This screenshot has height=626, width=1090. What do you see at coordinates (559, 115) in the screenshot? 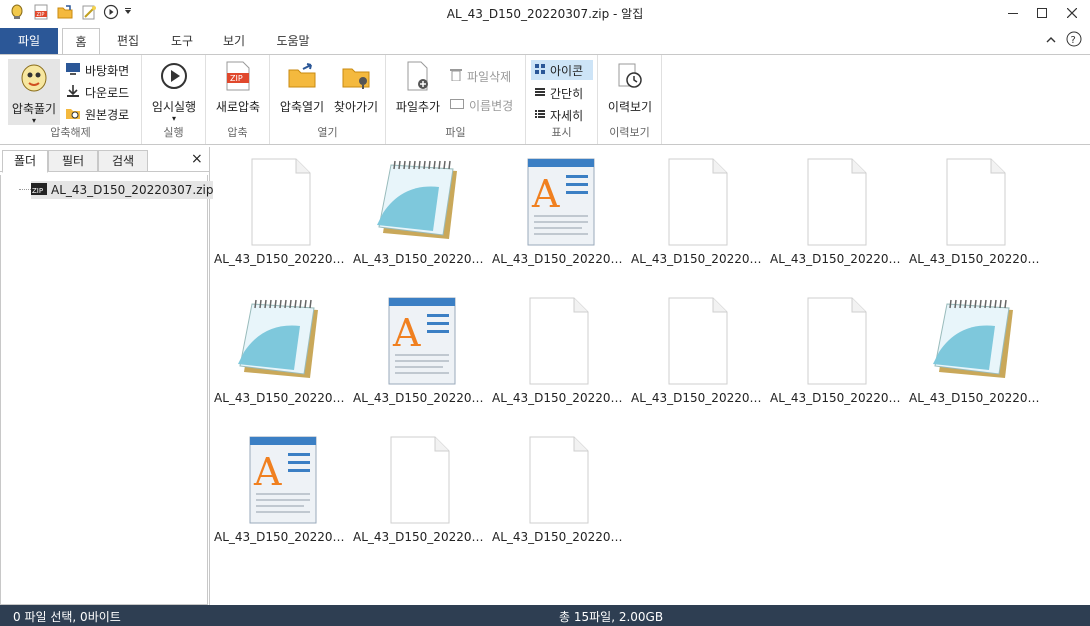
I see `view-details-button: 자세히` at bounding box center [559, 115].